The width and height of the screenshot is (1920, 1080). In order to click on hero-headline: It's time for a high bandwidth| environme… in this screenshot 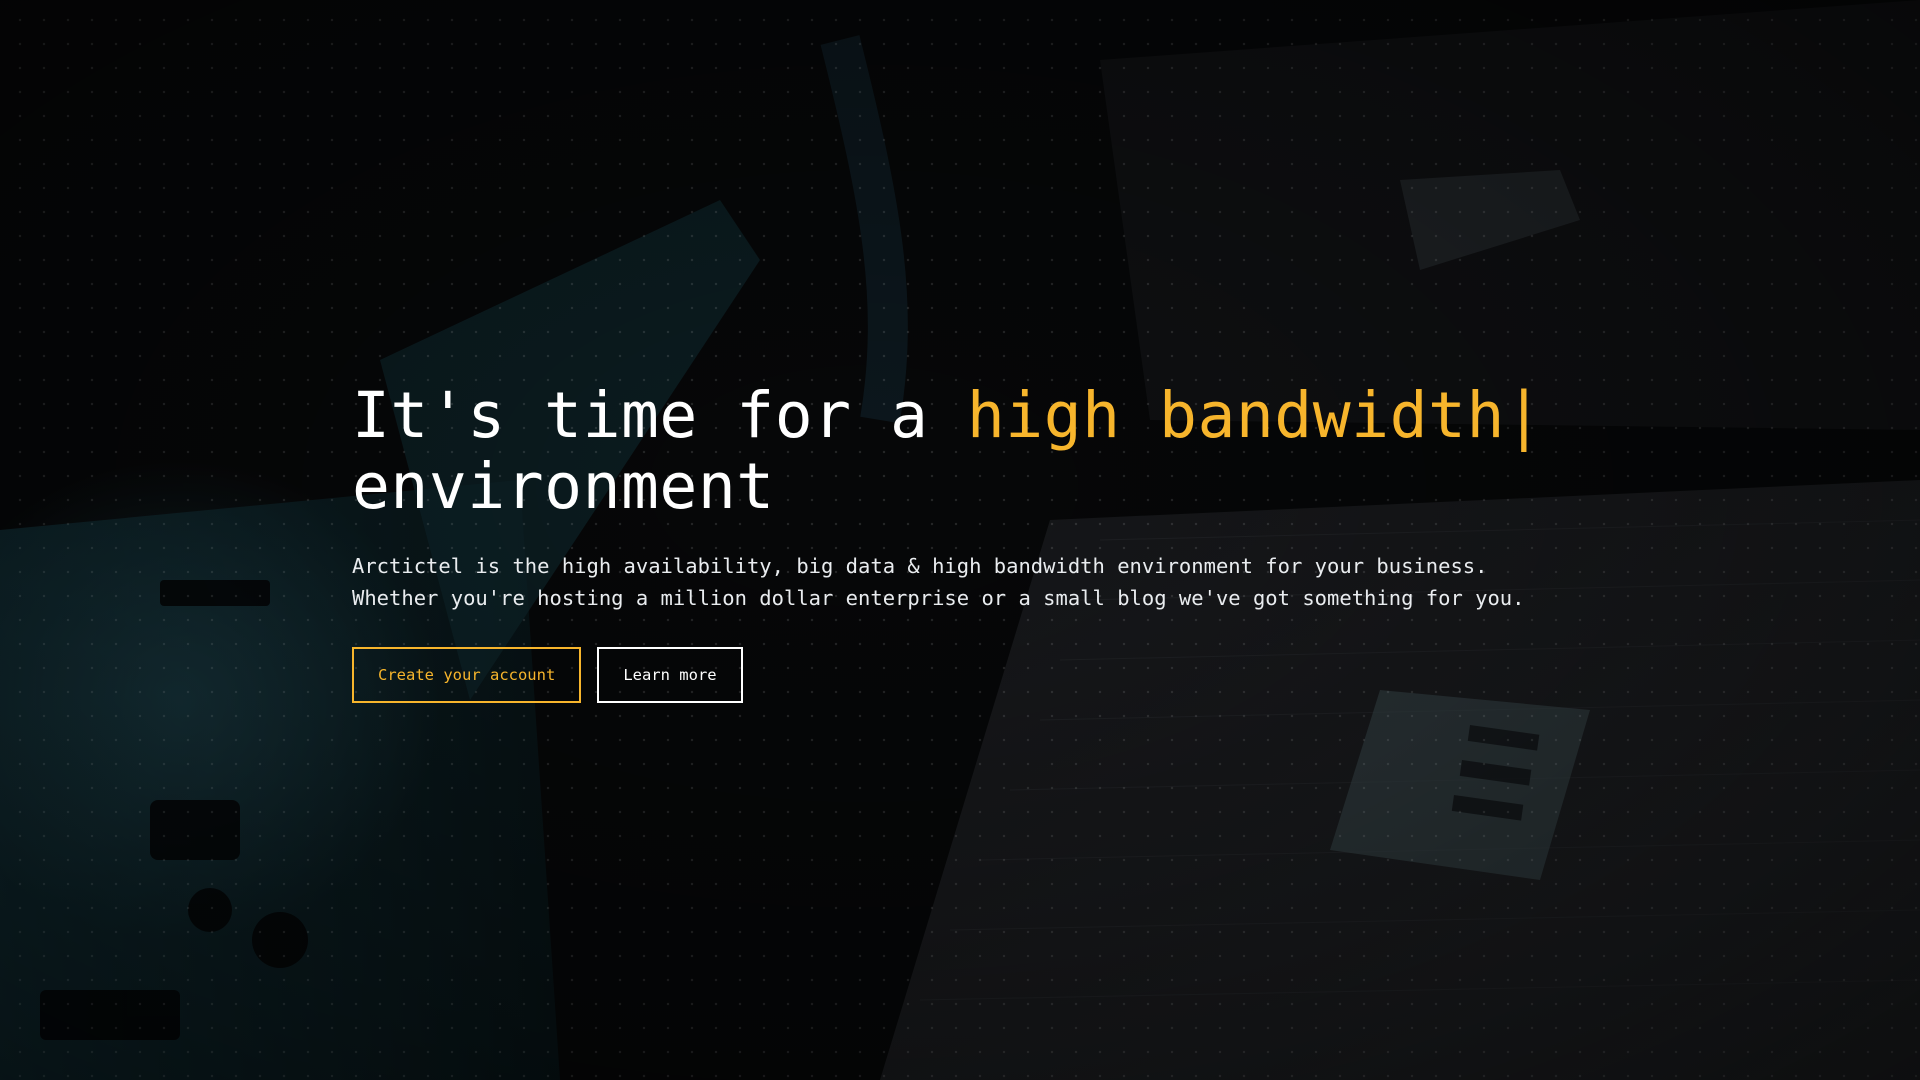, I will do `click(972, 451)`.